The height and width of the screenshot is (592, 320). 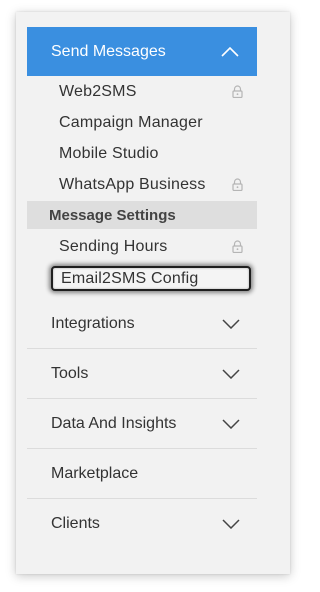 I want to click on menu-item-label: Integrations, so click(x=93, y=323).